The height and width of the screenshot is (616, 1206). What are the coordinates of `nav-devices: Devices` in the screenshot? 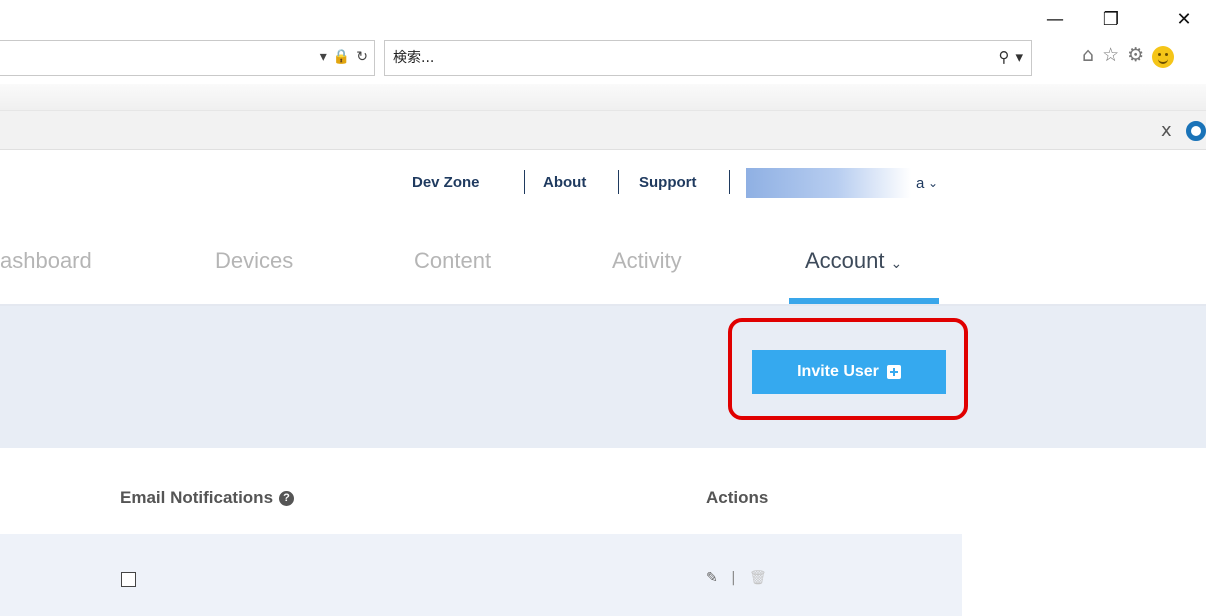 It's located at (254, 261).